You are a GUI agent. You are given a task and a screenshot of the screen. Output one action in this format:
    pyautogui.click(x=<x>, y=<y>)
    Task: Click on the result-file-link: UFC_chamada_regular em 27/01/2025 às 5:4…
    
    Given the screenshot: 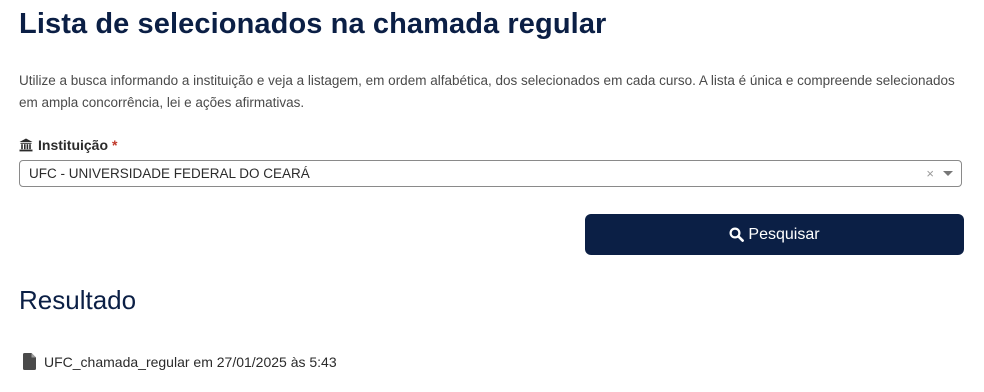 What is the action you would take?
    pyautogui.click(x=180, y=361)
    